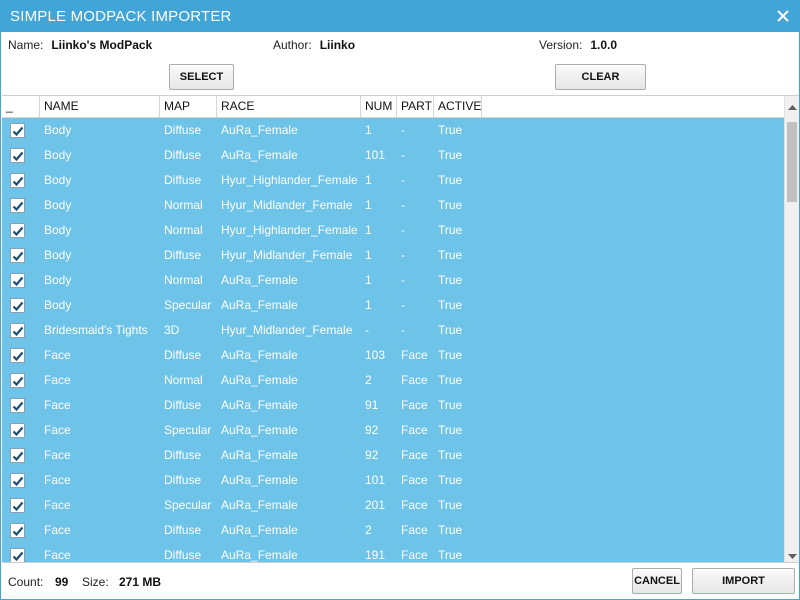  Describe the element at coordinates (743, 584) in the screenshot. I see `import-modpack-button: IMPORT MODPACK` at that location.